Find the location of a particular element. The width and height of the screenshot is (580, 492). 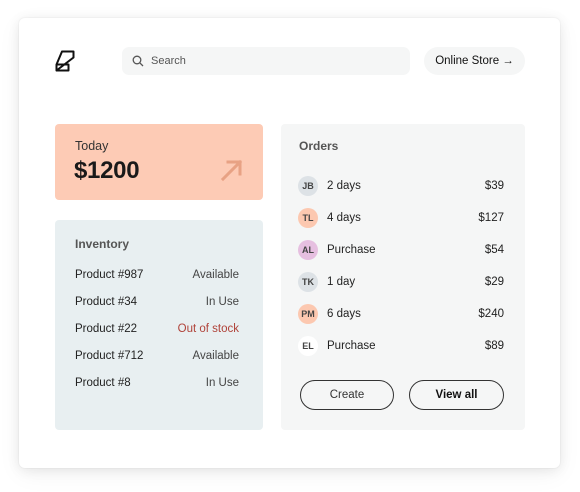

order-amount: $89 is located at coordinates (494, 346).